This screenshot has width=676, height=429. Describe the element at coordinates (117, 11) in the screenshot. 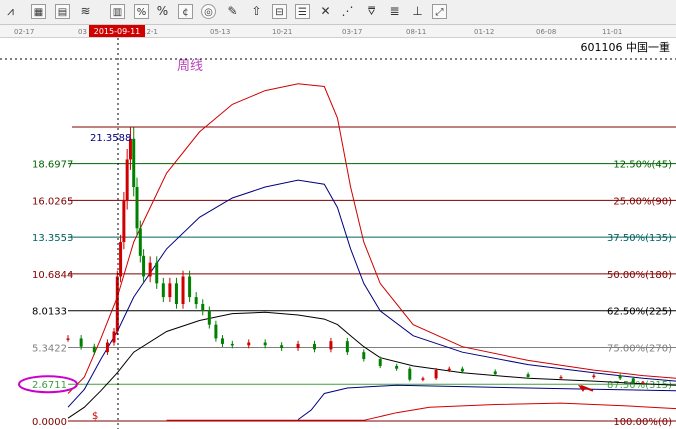

I see `bar-tool-icon: ▥` at that location.